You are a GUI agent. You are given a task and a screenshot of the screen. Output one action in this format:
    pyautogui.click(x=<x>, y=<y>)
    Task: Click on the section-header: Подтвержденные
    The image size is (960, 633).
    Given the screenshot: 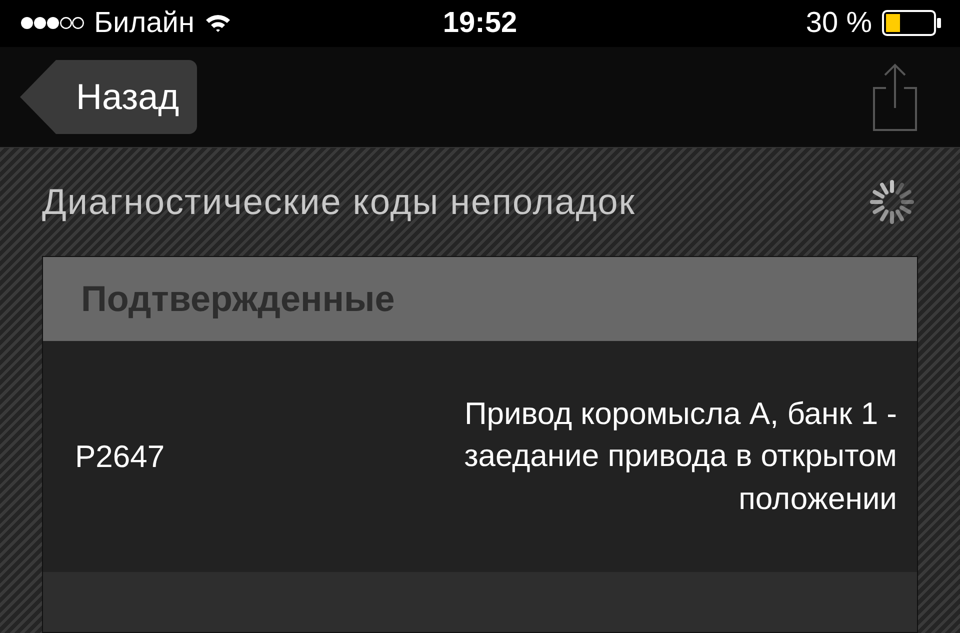 What is the action you would take?
    pyautogui.click(x=480, y=299)
    